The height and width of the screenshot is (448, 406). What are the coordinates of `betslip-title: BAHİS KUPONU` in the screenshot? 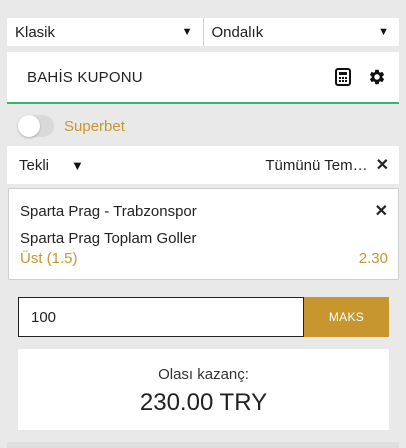 It's located at (85, 77).